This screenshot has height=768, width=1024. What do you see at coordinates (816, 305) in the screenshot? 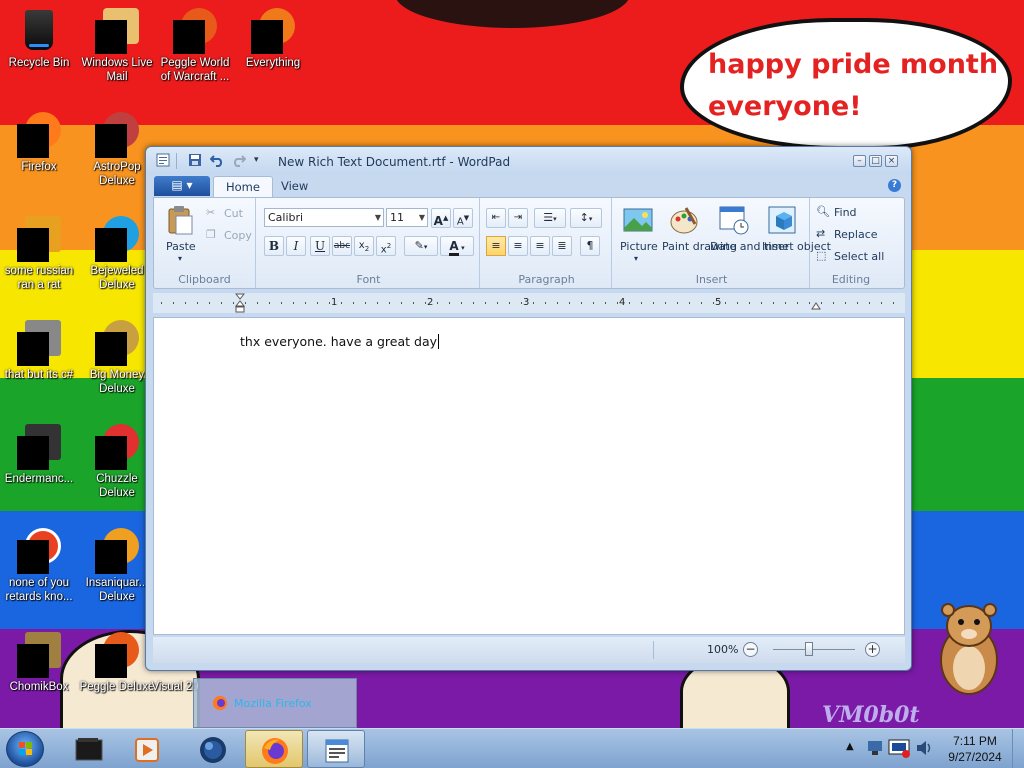
I see `right-indent-marker-icon` at bounding box center [816, 305].